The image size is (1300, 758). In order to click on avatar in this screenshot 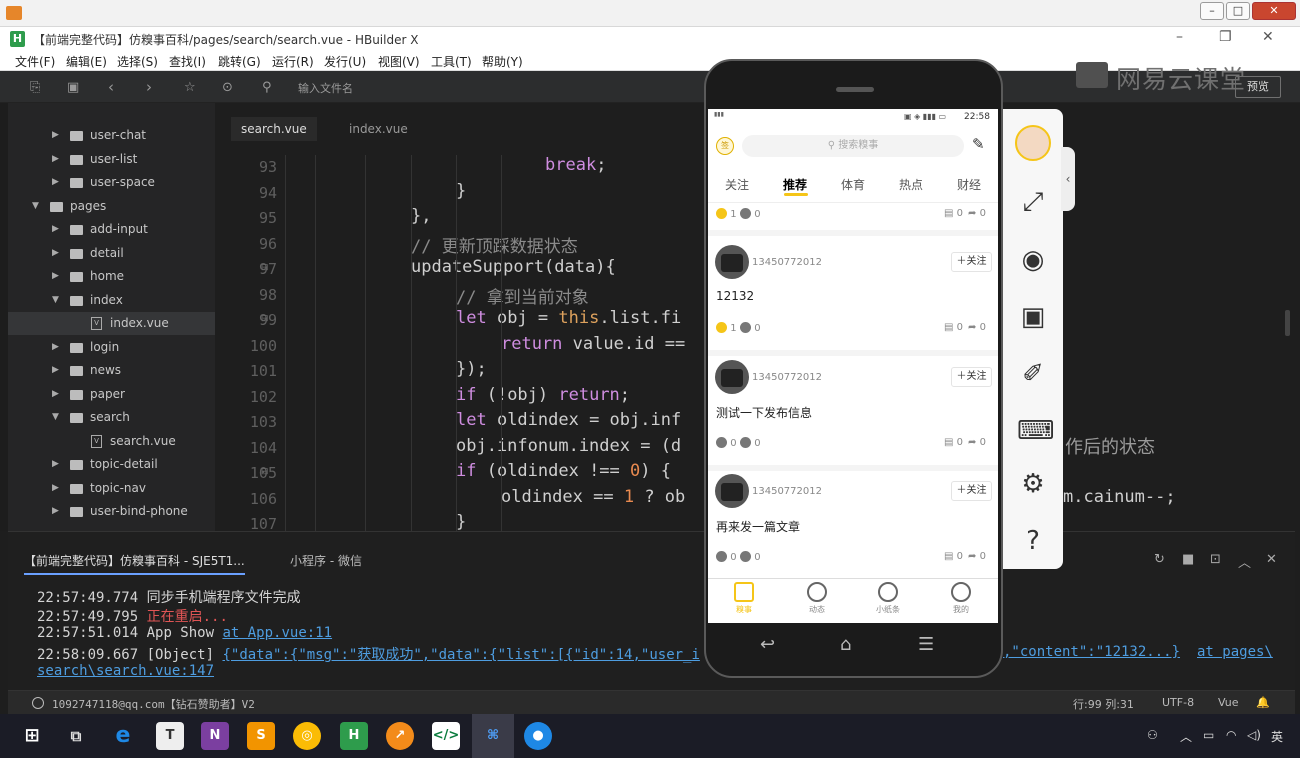, I will do `click(732, 491)`.